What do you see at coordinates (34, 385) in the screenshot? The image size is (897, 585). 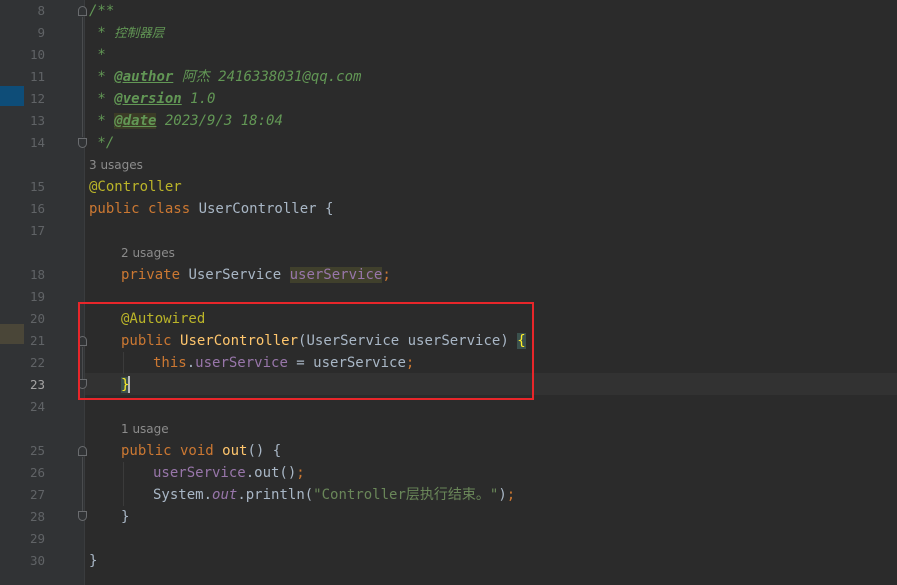 I see `line-number-current: 23` at bounding box center [34, 385].